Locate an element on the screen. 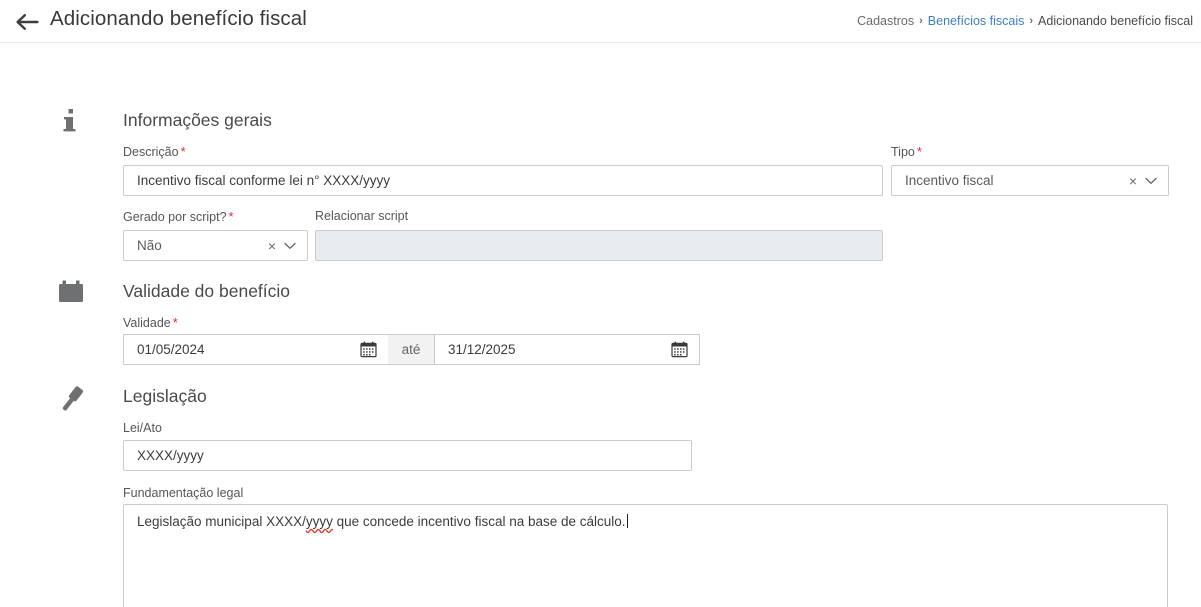 This screenshot has height=607, width=1201. label-descricao-text: Descrição is located at coordinates (151, 152).